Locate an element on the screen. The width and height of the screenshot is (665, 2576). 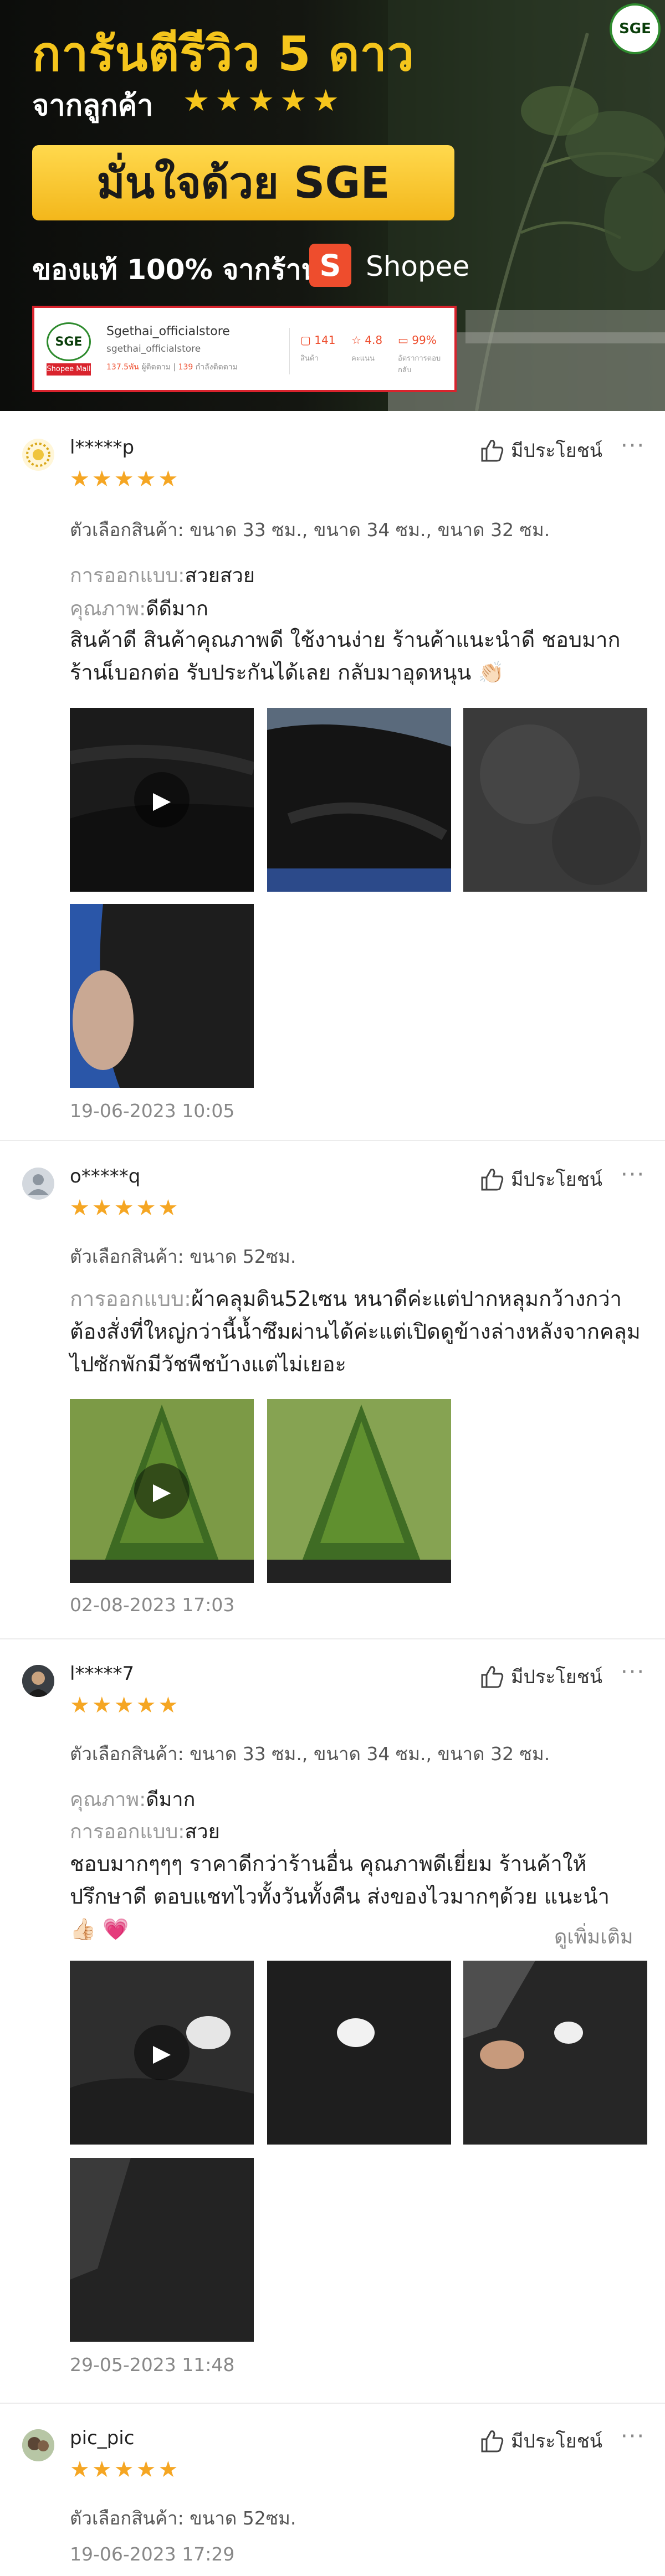
review-attribute: คุณภาพ:ดีมาก is located at coordinates (133, 1799).